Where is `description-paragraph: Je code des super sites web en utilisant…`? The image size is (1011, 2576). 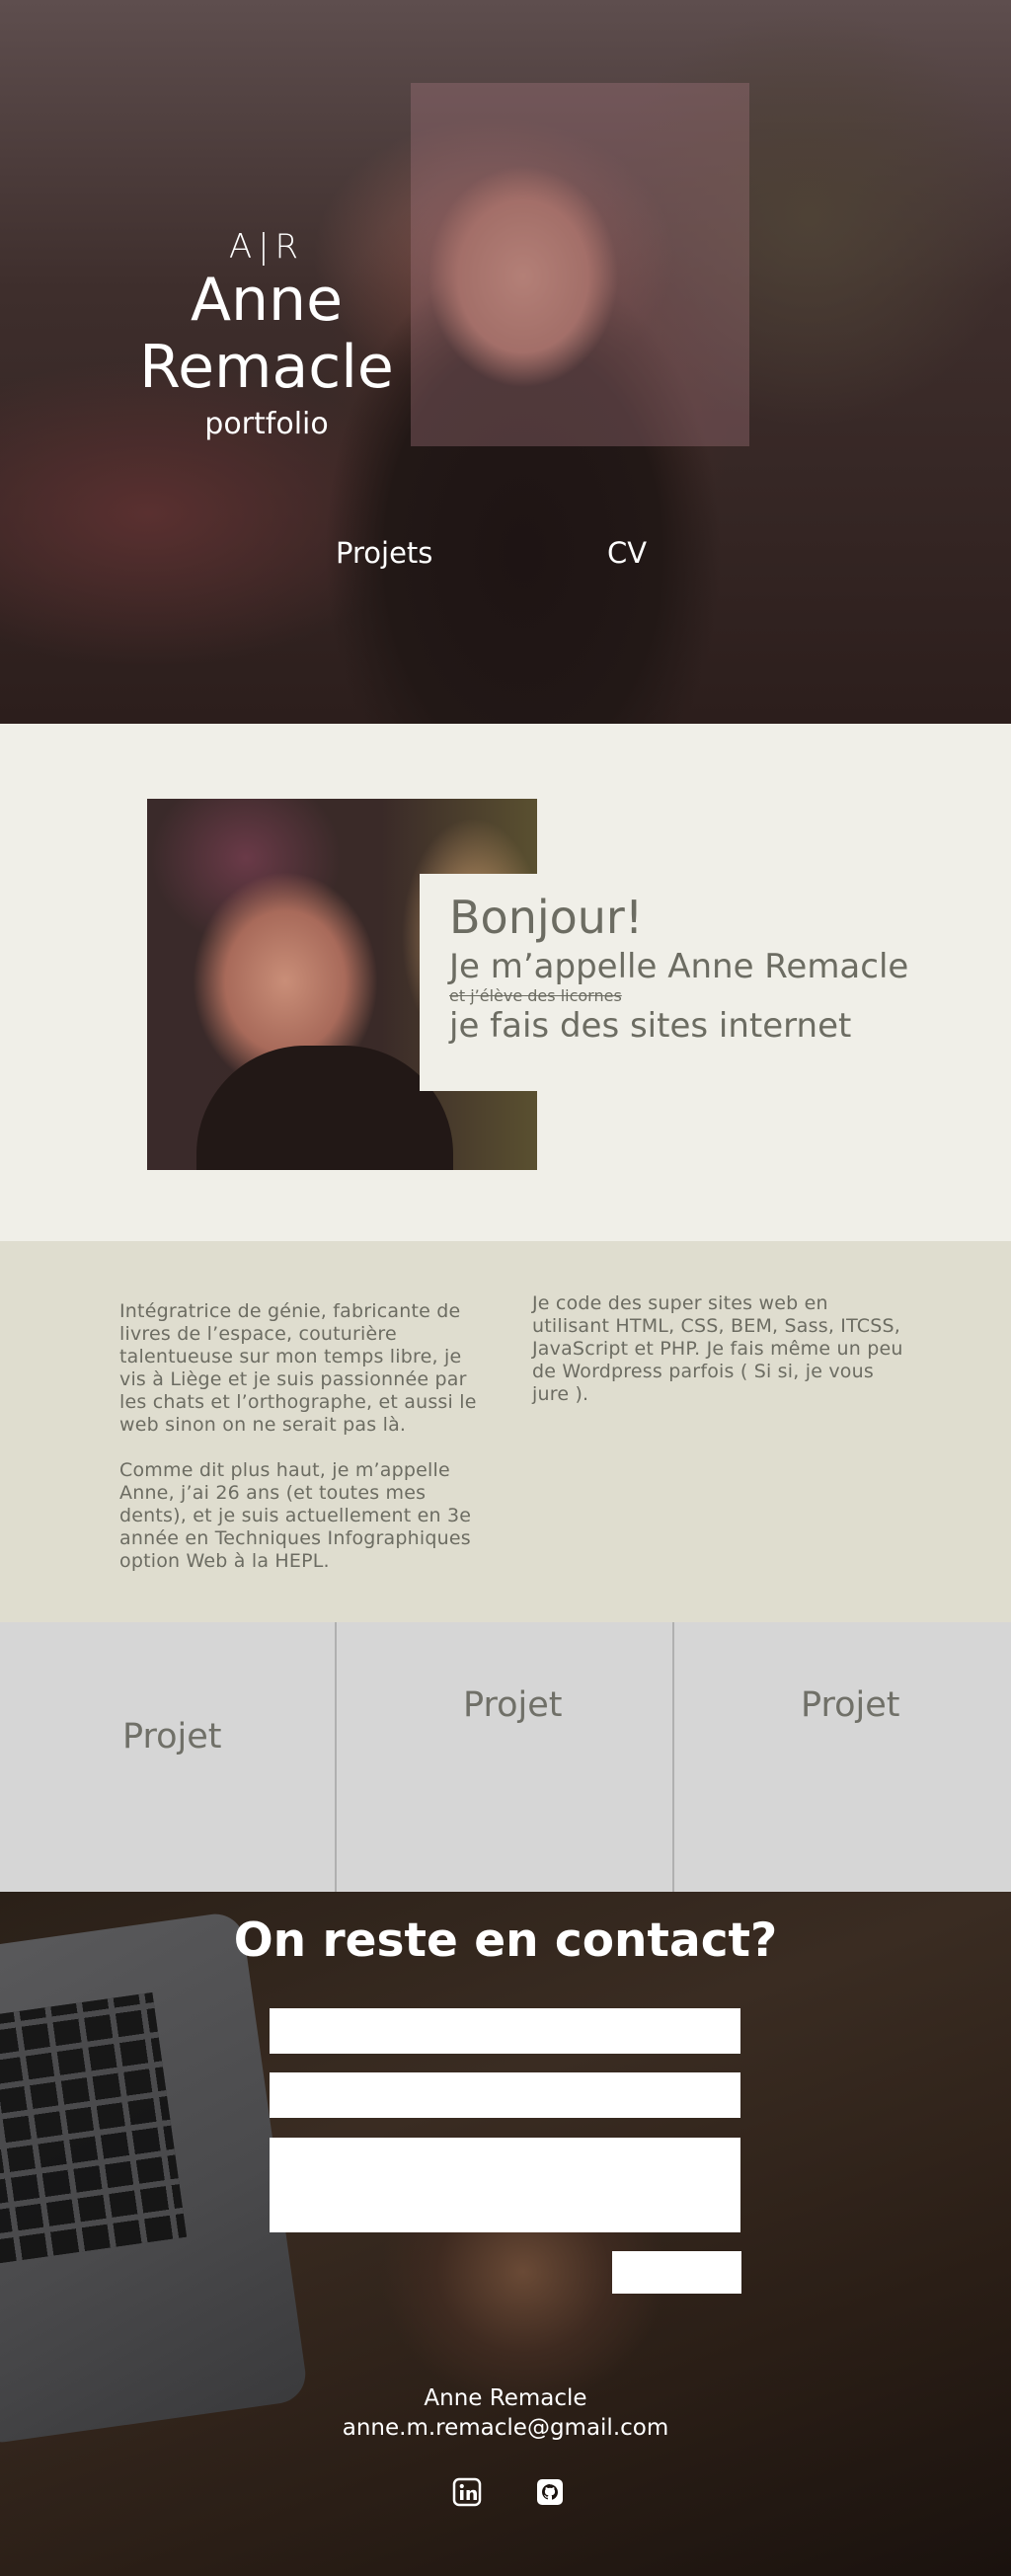 description-paragraph: Je code des super sites web en utilisant… is located at coordinates (717, 1348).